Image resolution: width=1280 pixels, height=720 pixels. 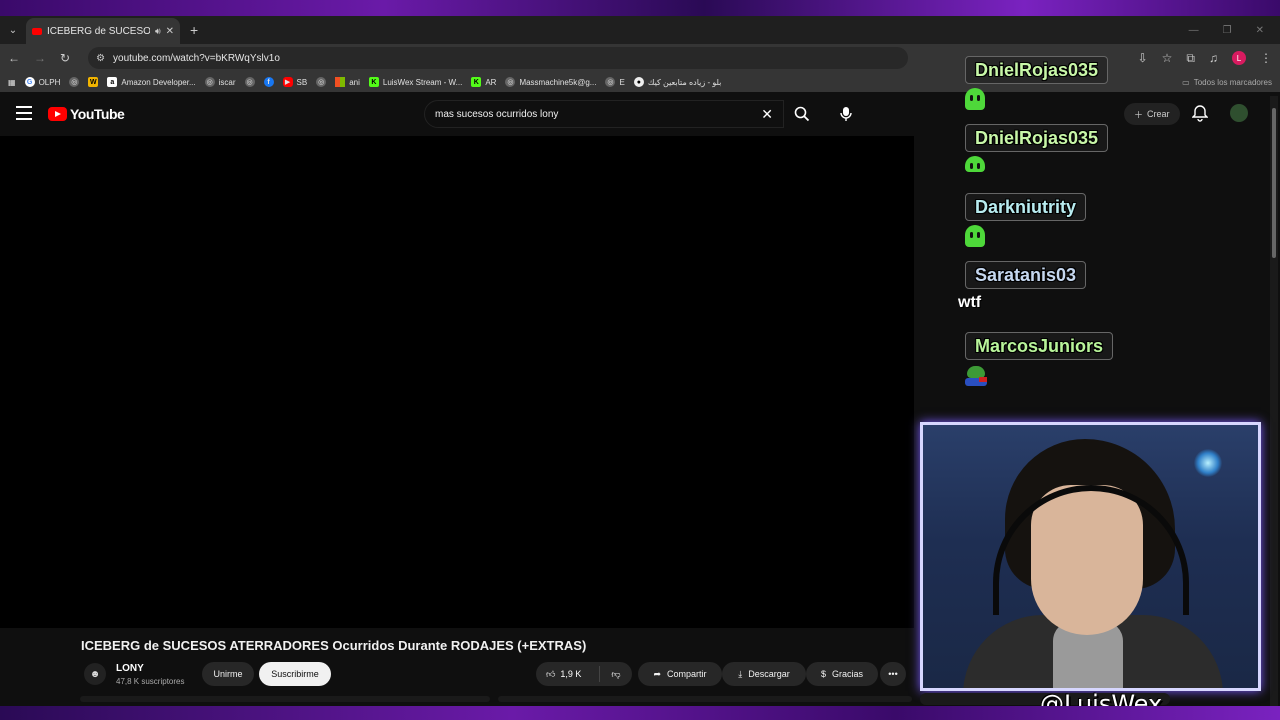 I want to click on browser-tab-bar: ⌄ ICEBERG de SUCESOS ATERR 🔊︎ ✕ + — ❐ ✕, so click(x=640, y=30).